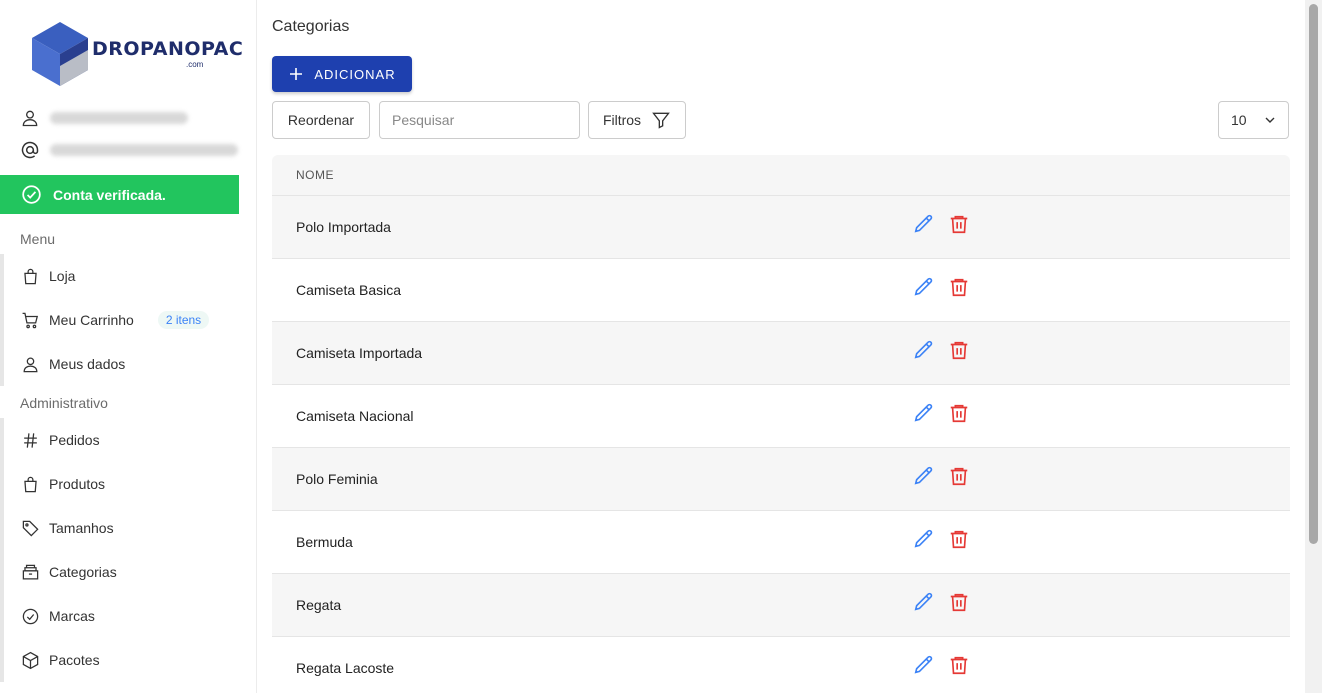  What do you see at coordinates (622, 120) in the screenshot?
I see `filters-label: Filtros` at bounding box center [622, 120].